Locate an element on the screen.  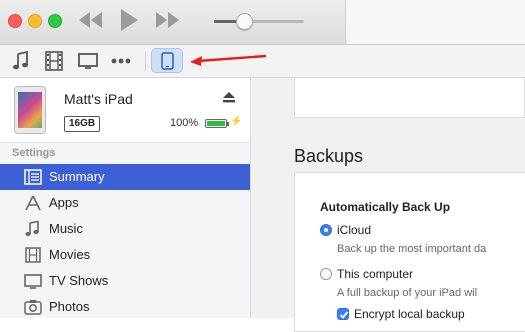
capacity-badge: 16GB is located at coordinates (82, 124).